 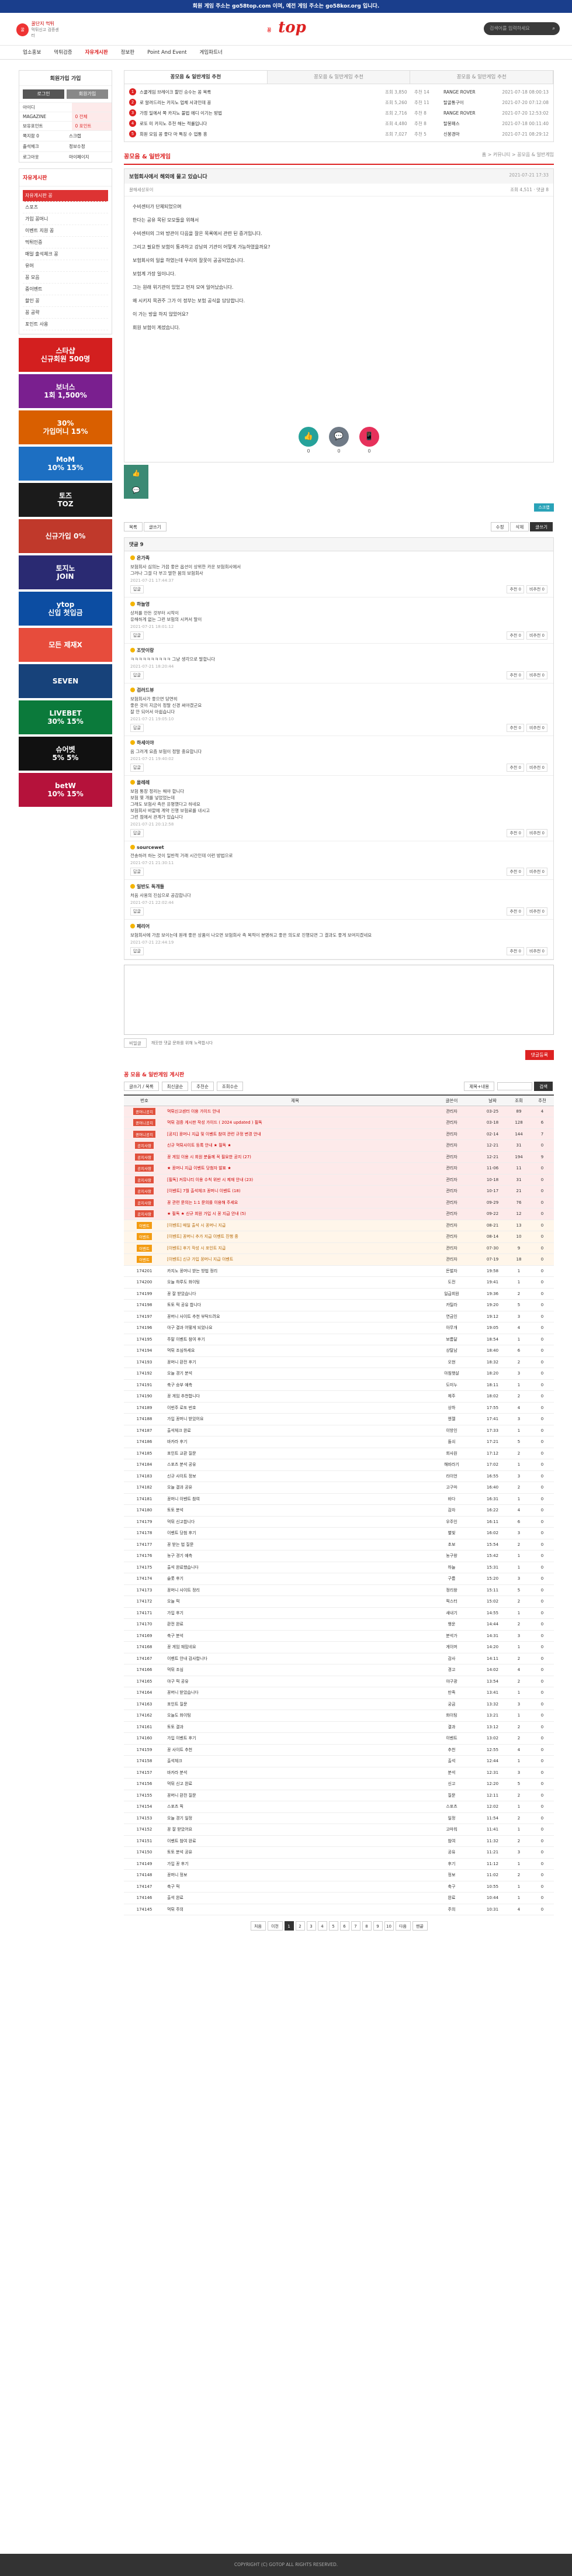 What do you see at coordinates (295, 1203) in the screenshot?
I see `row-title: 꽁 관련 문의는 1:1 문의를 이용해 주세요` at bounding box center [295, 1203].